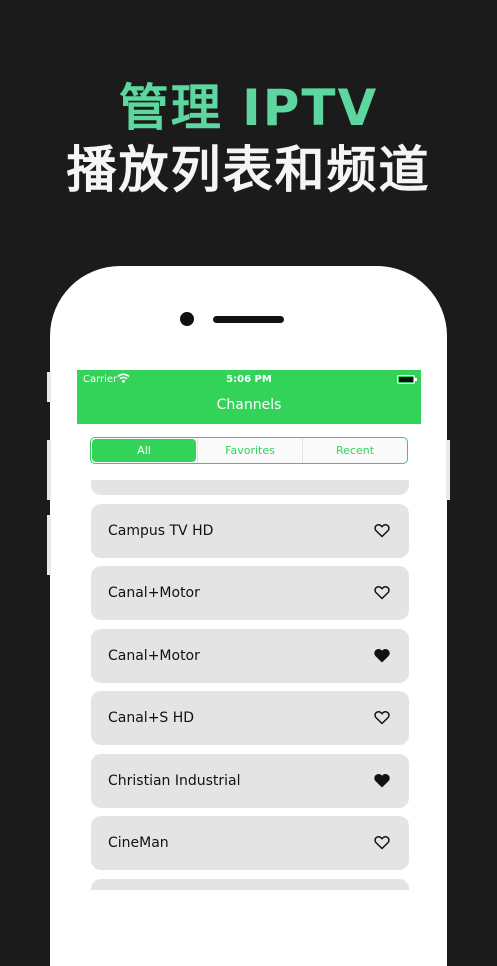  What do you see at coordinates (249, 405) in the screenshot?
I see `page-title: Channels` at bounding box center [249, 405].